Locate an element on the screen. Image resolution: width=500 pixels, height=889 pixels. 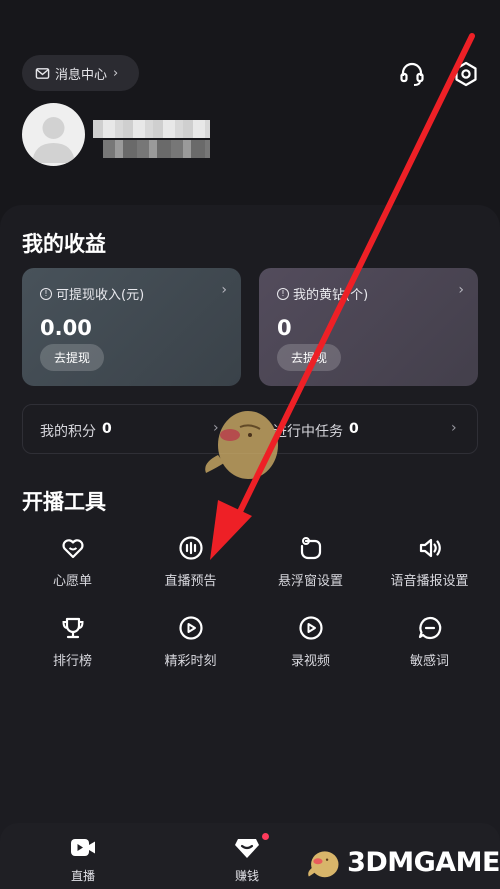
points-label: 我的积分 is located at coordinates (68, 432).